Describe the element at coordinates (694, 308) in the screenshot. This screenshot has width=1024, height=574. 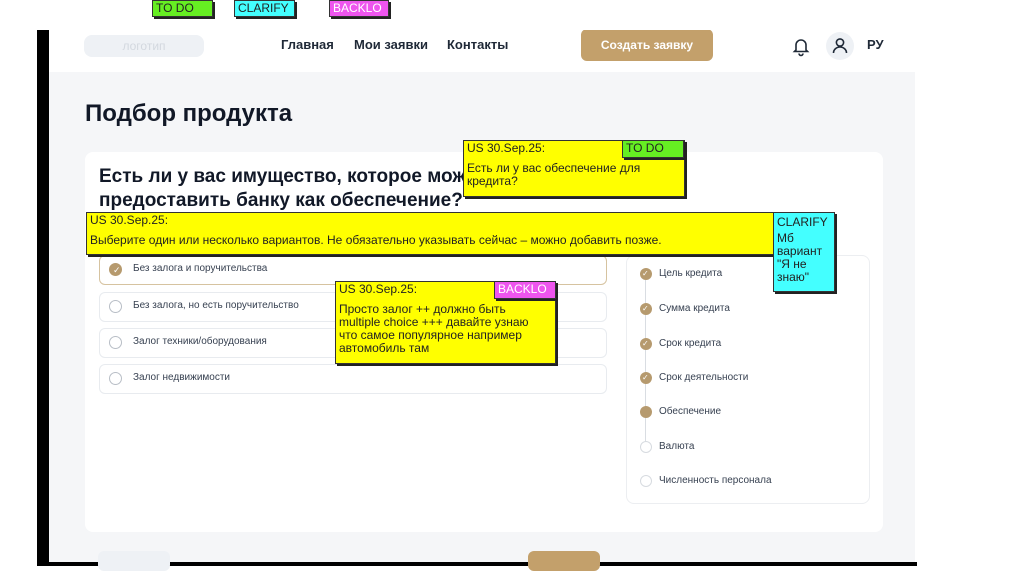
I see `step-label: Сумма кредита` at that location.